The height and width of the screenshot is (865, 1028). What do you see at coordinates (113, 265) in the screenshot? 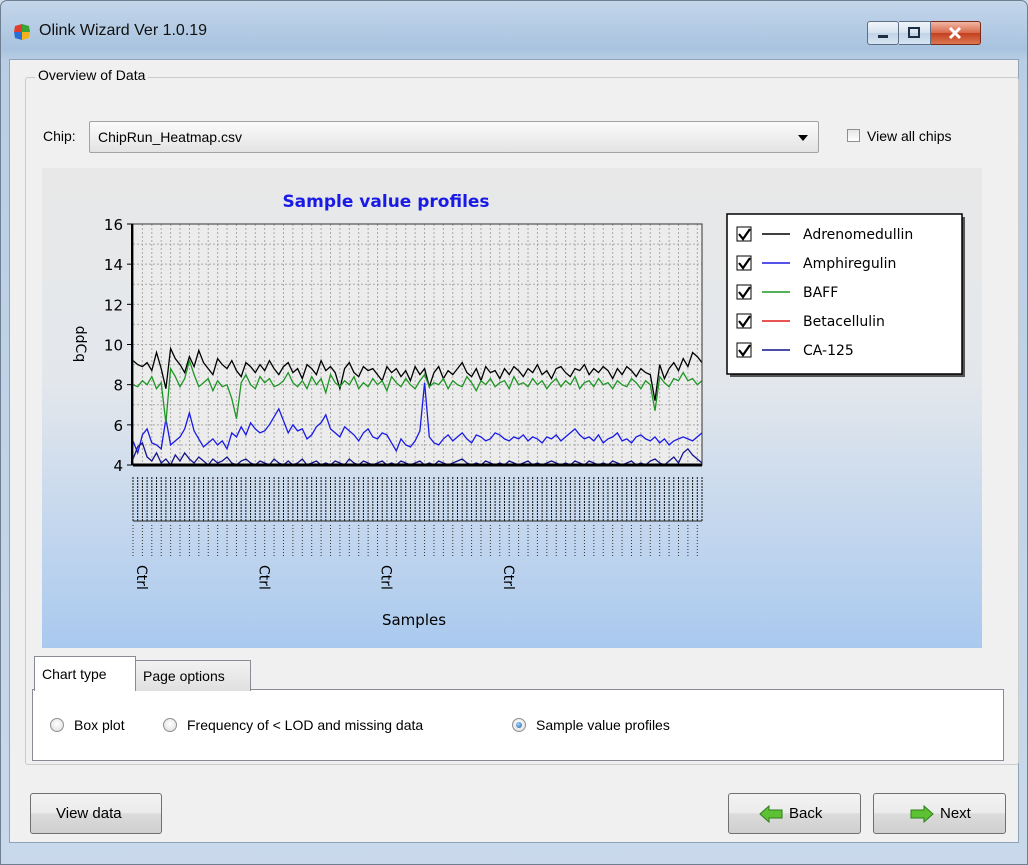
I see `y-tick-label: 14` at bounding box center [113, 265].